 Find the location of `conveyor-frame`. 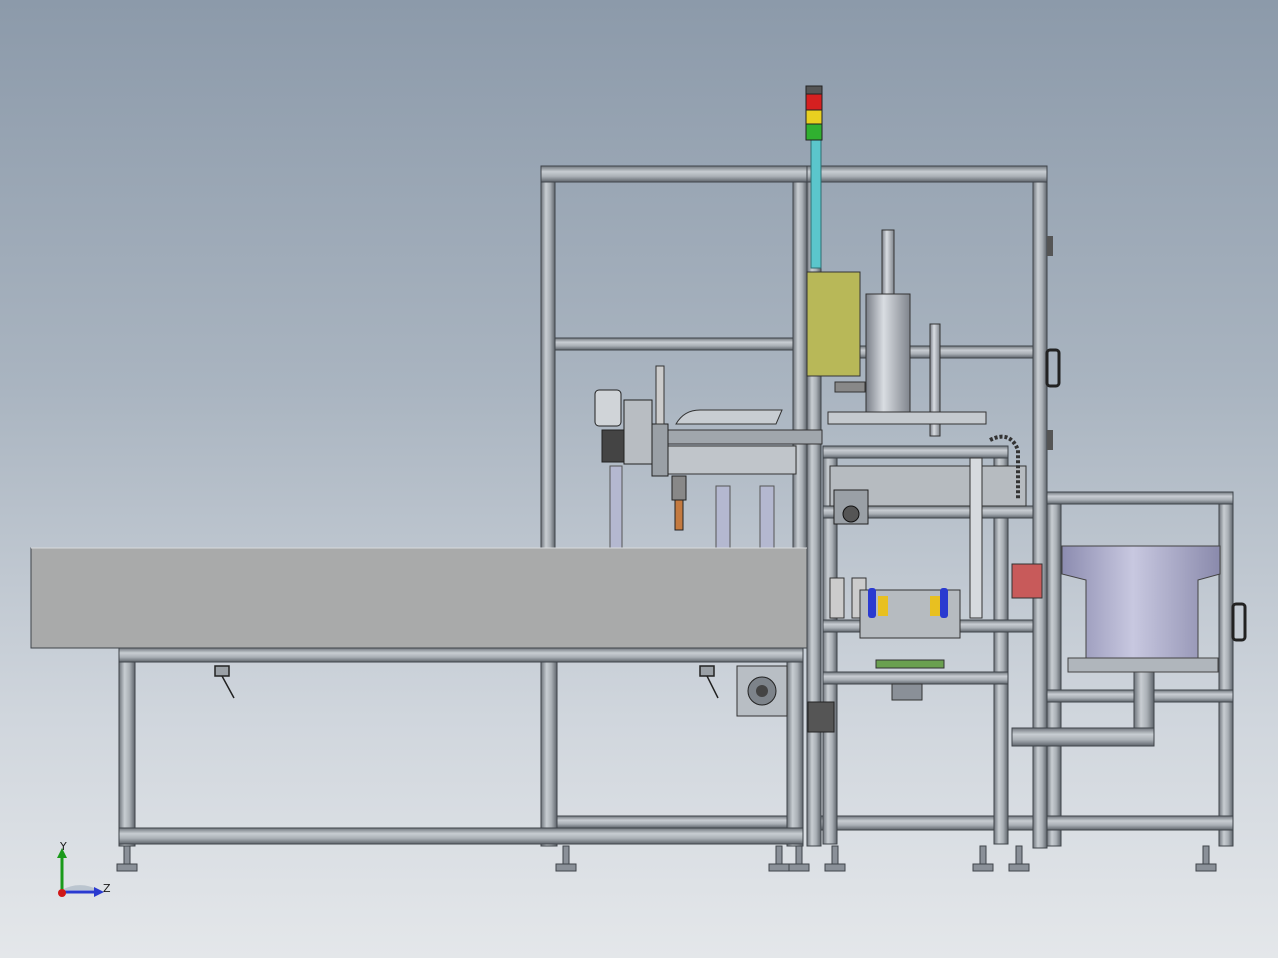

conveyor-frame is located at coordinates (463, 759).